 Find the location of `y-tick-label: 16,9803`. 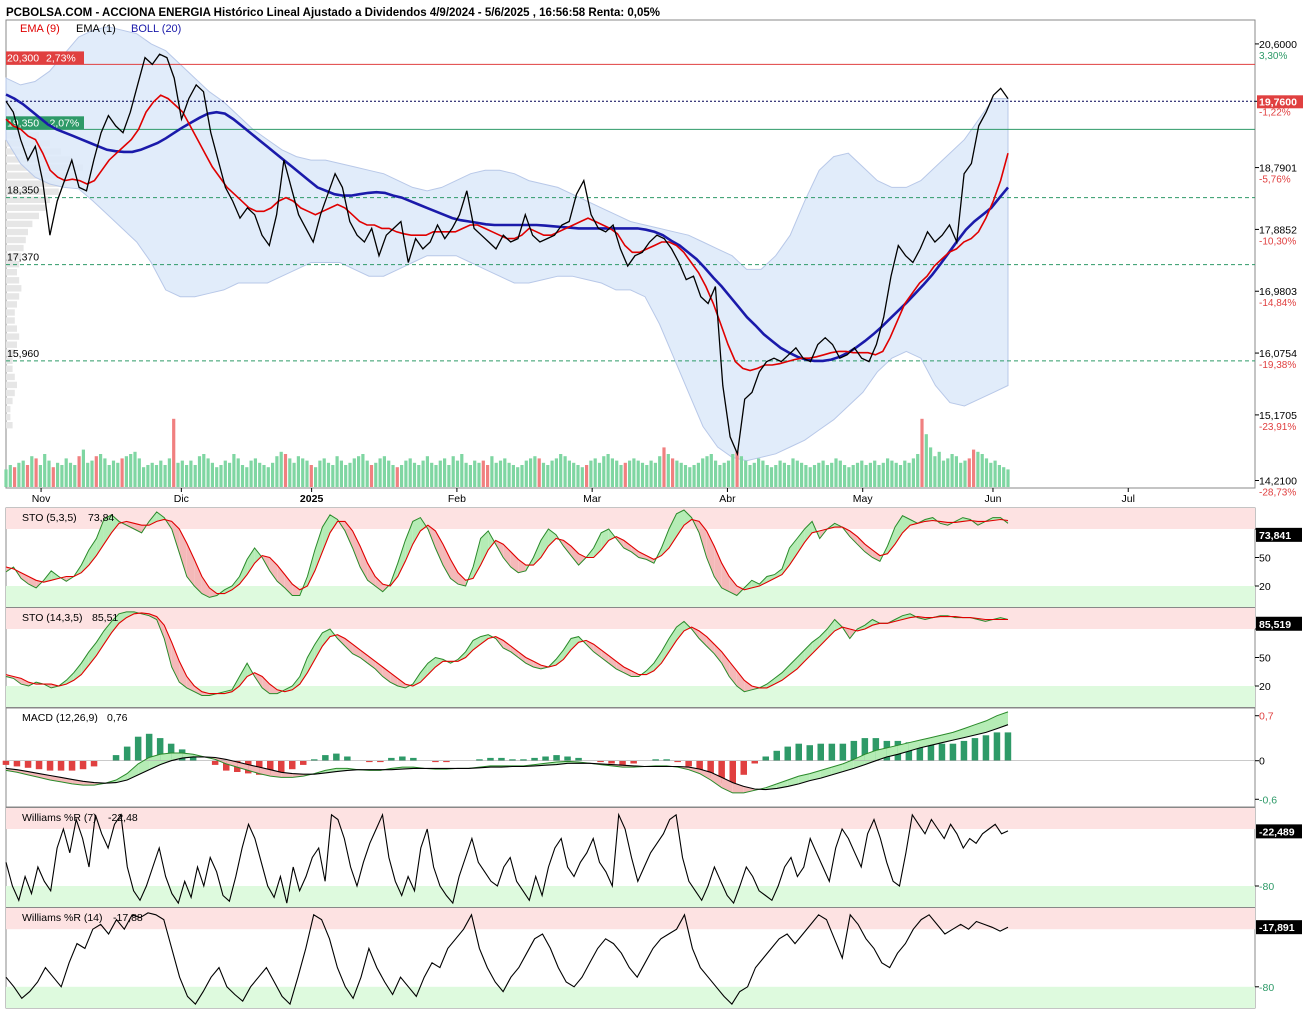

y-tick-label: 16,9803 is located at coordinates (1278, 292).